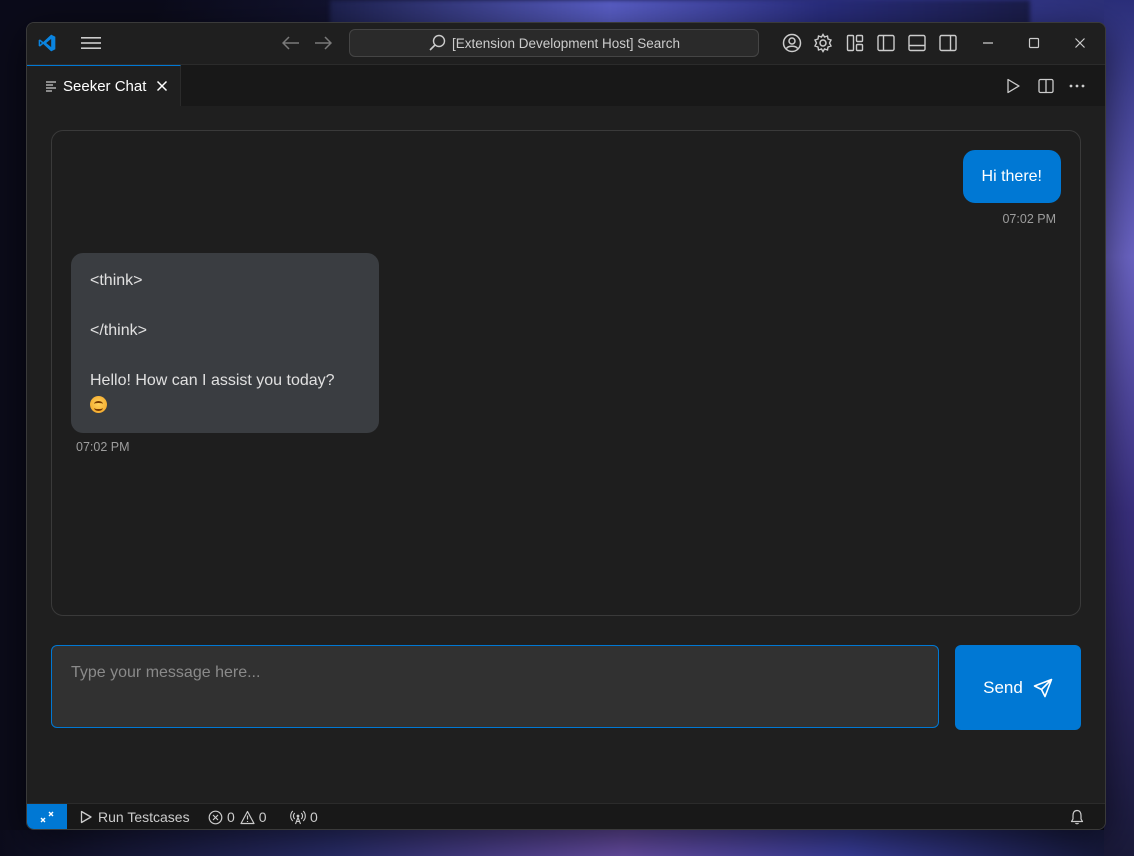 The width and height of the screenshot is (1134, 856). What do you see at coordinates (1080, 43) in the screenshot?
I see `close-window-icon` at bounding box center [1080, 43].